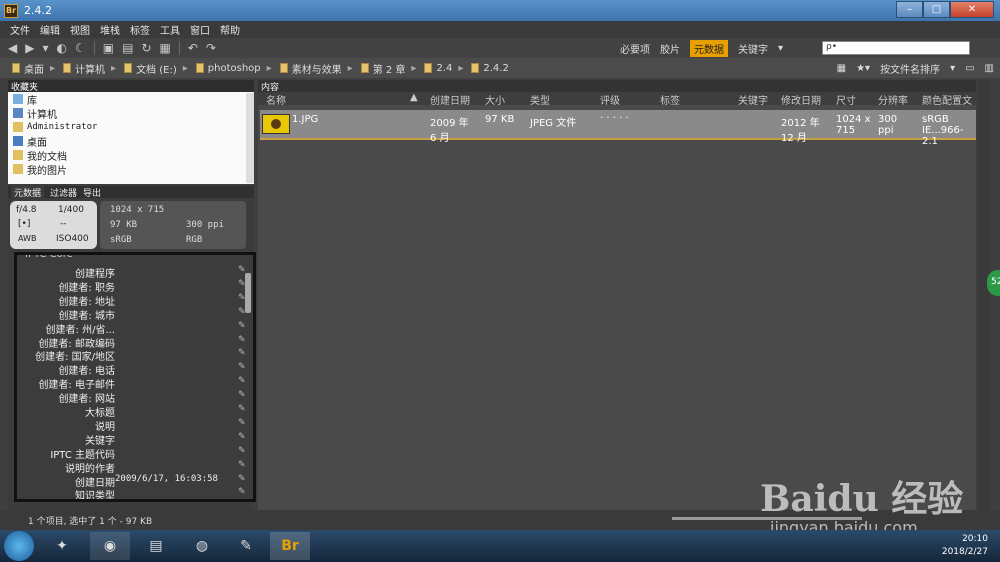  What do you see at coordinates (670, 48) in the screenshot?
I see `workspace-filmstrip: 胶片` at bounding box center [670, 48].